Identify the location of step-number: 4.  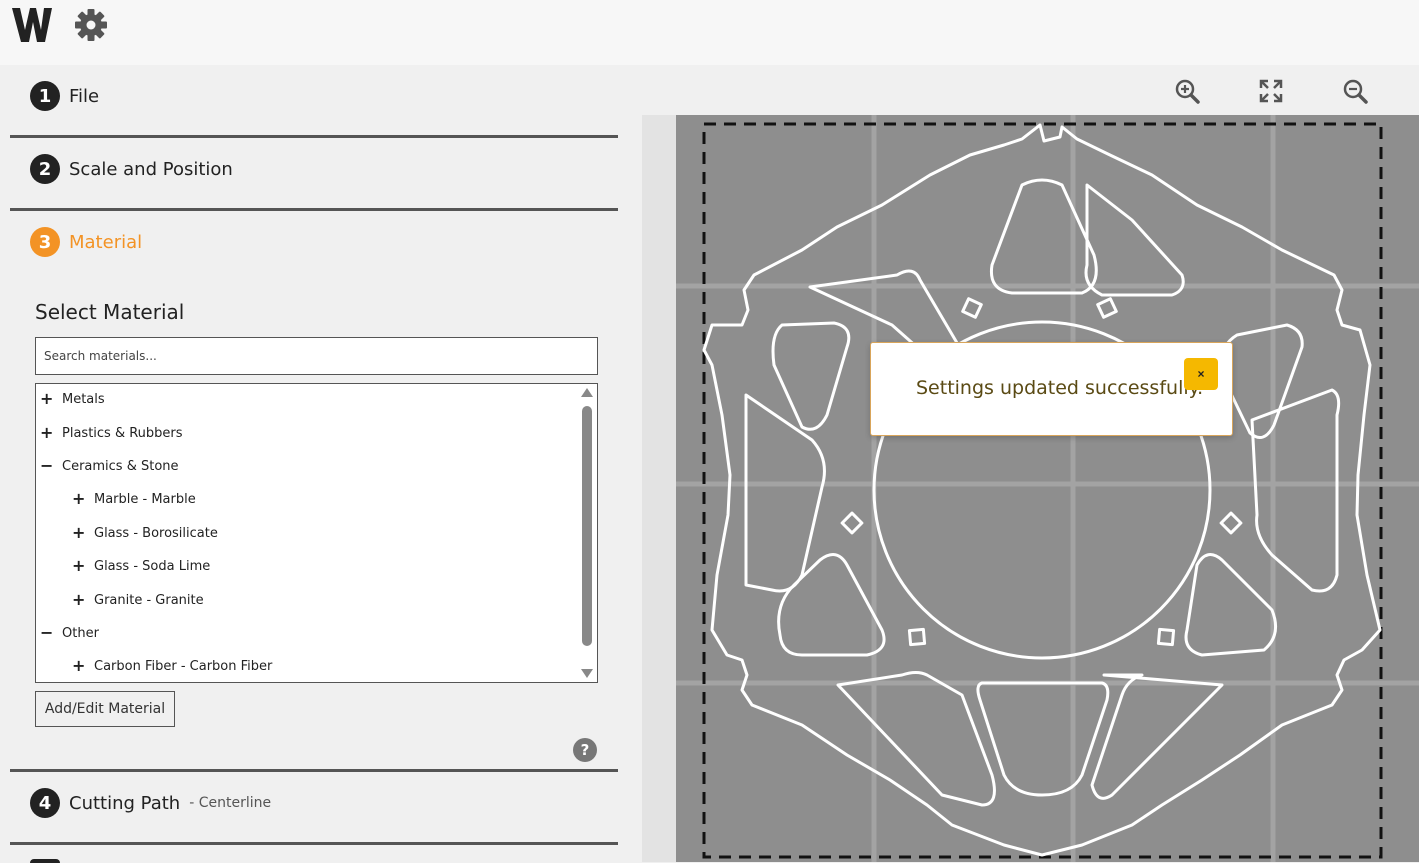
(45, 803).